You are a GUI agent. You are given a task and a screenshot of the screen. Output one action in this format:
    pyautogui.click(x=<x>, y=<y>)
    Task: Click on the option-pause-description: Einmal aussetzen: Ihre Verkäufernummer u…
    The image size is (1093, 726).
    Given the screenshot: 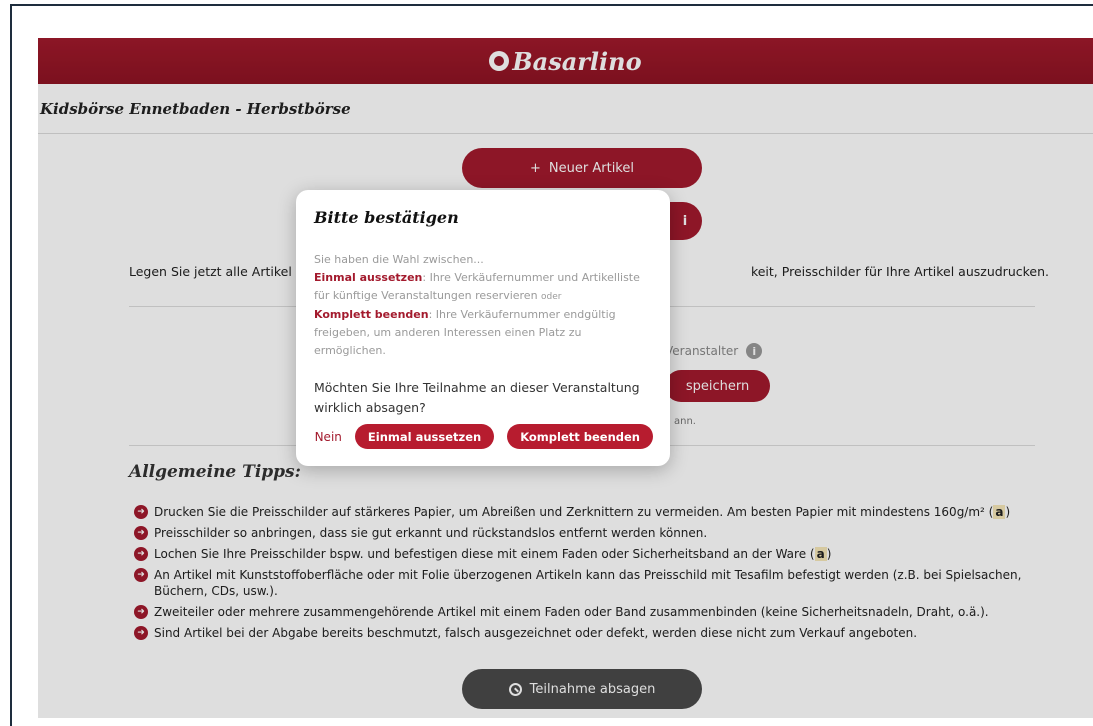 What is the action you would take?
    pyautogui.click(x=477, y=286)
    